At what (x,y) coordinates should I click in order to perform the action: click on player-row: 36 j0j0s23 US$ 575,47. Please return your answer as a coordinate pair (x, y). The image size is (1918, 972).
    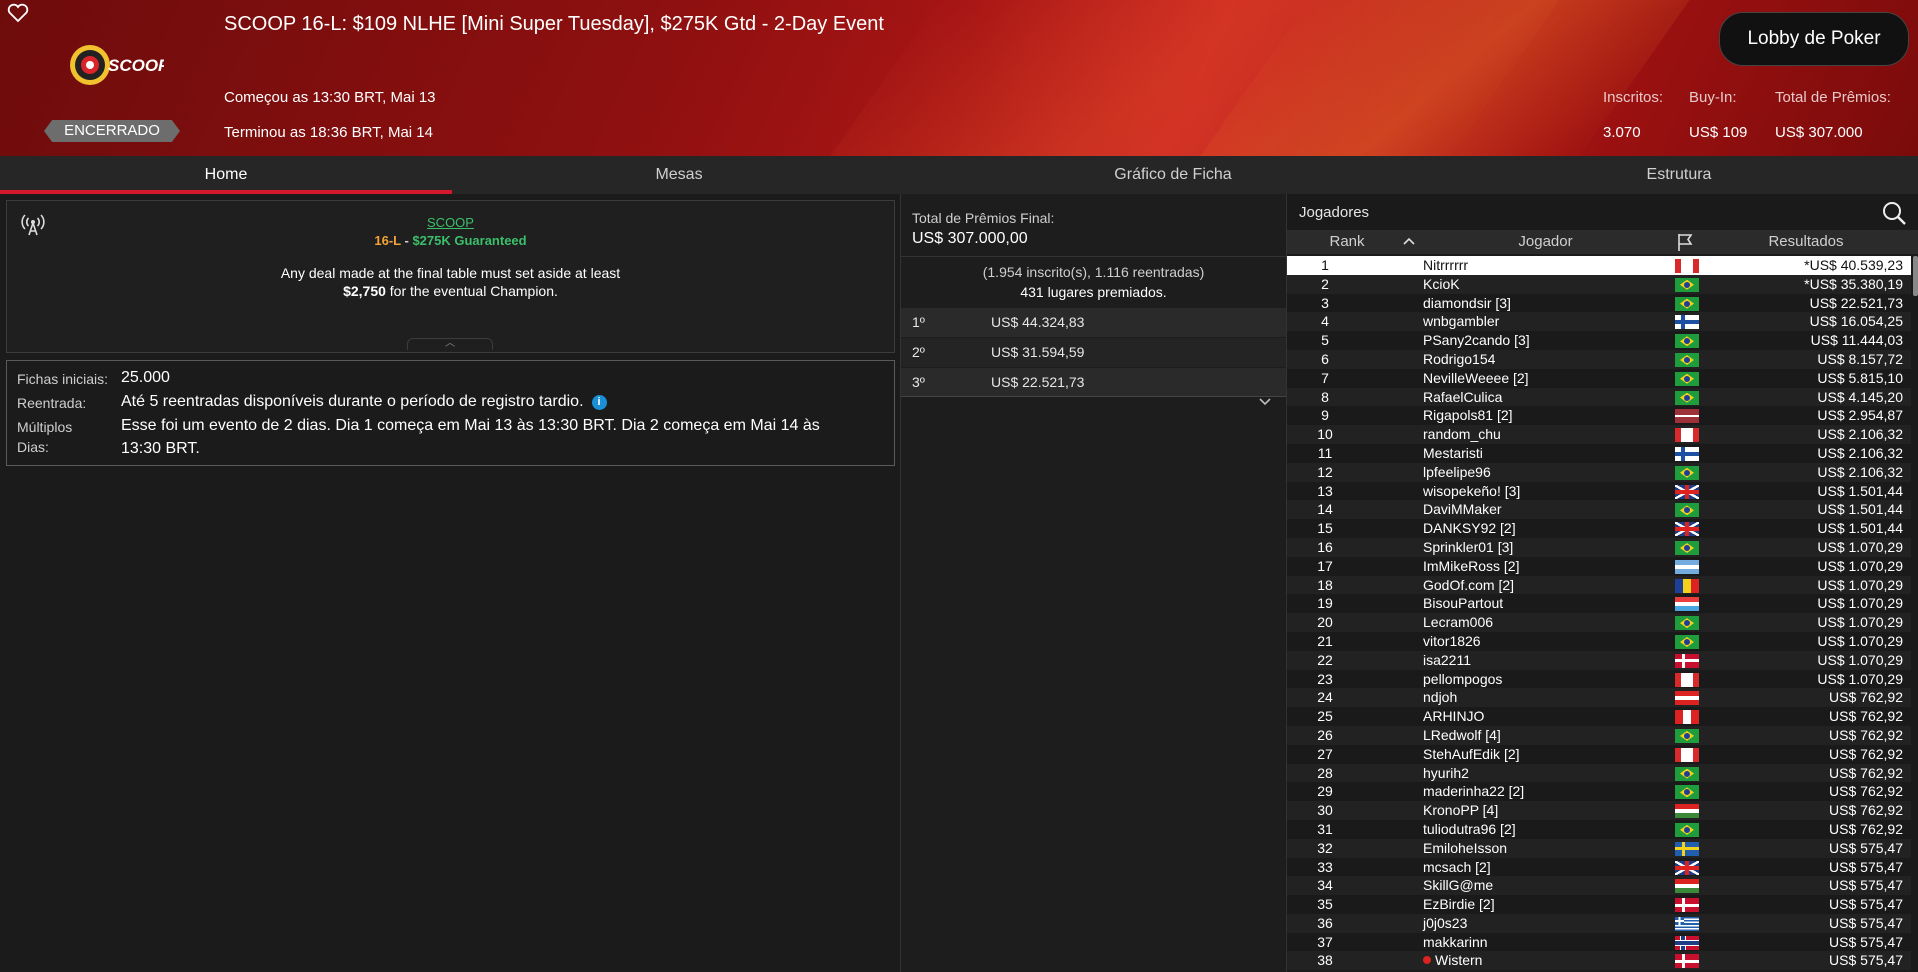
    Looking at the image, I should click on (1599, 923).